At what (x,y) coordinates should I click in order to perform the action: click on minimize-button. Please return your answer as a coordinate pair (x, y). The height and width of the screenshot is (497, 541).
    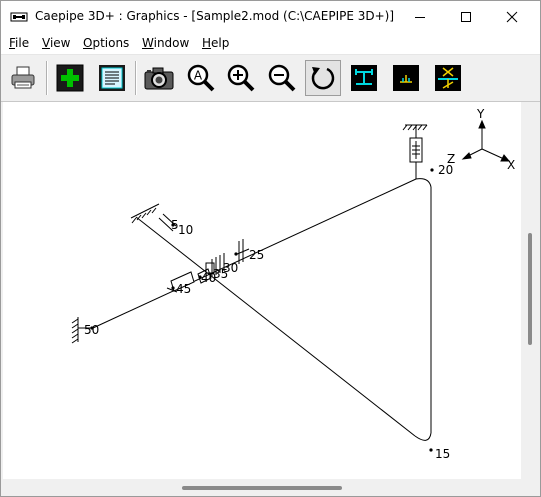
    Looking at the image, I should click on (420, 17).